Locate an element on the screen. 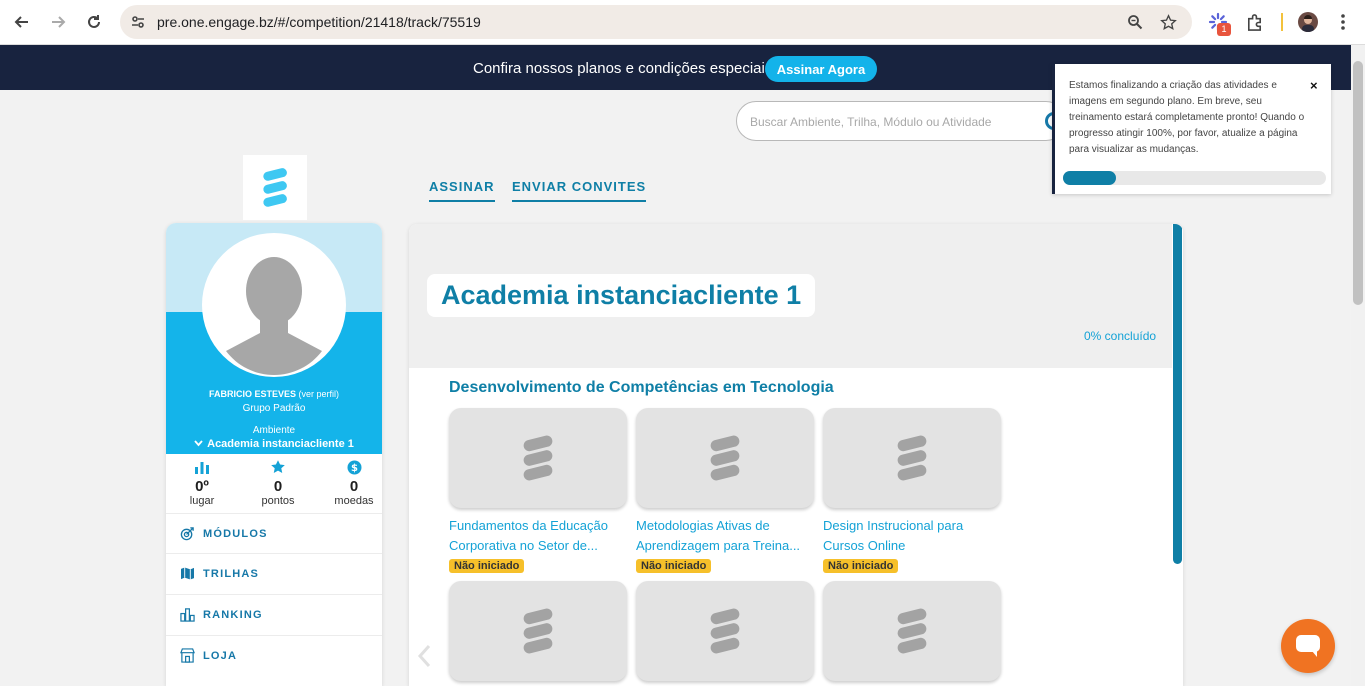 The image size is (1365, 686). back-icon is located at coordinates (22, 22).